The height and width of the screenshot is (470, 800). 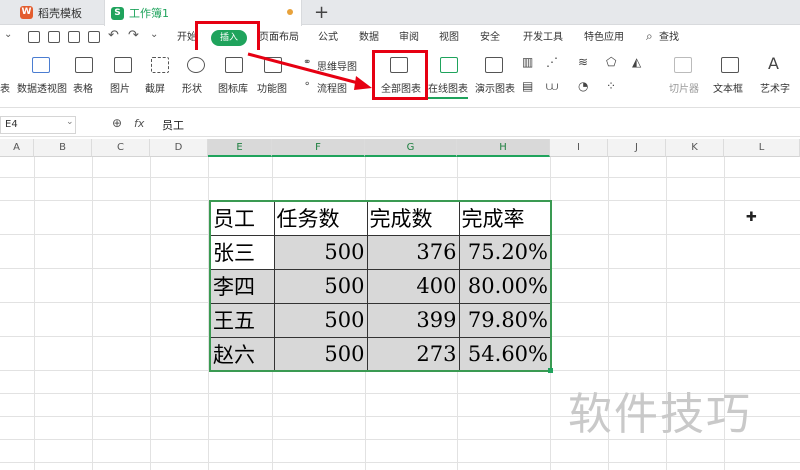 What do you see at coordinates (660, 414) in the screenshot?
I see `watermark: 软件技巧` at bounding box center [660, 414].